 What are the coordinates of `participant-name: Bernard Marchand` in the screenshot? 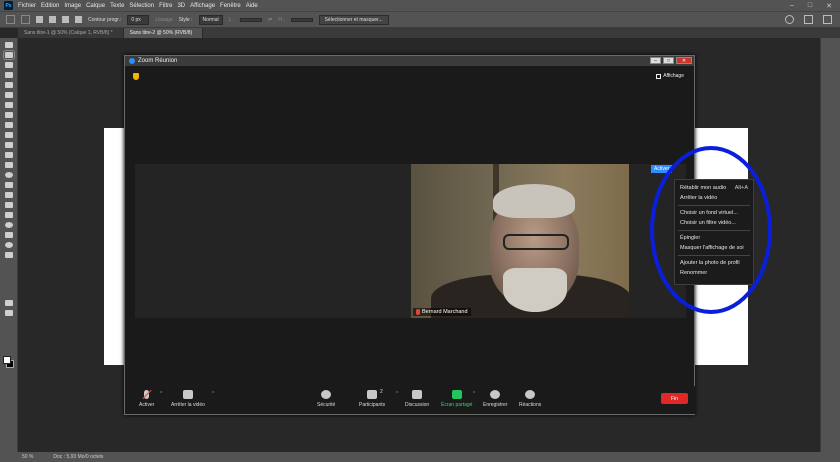 It's located at (445, 312).